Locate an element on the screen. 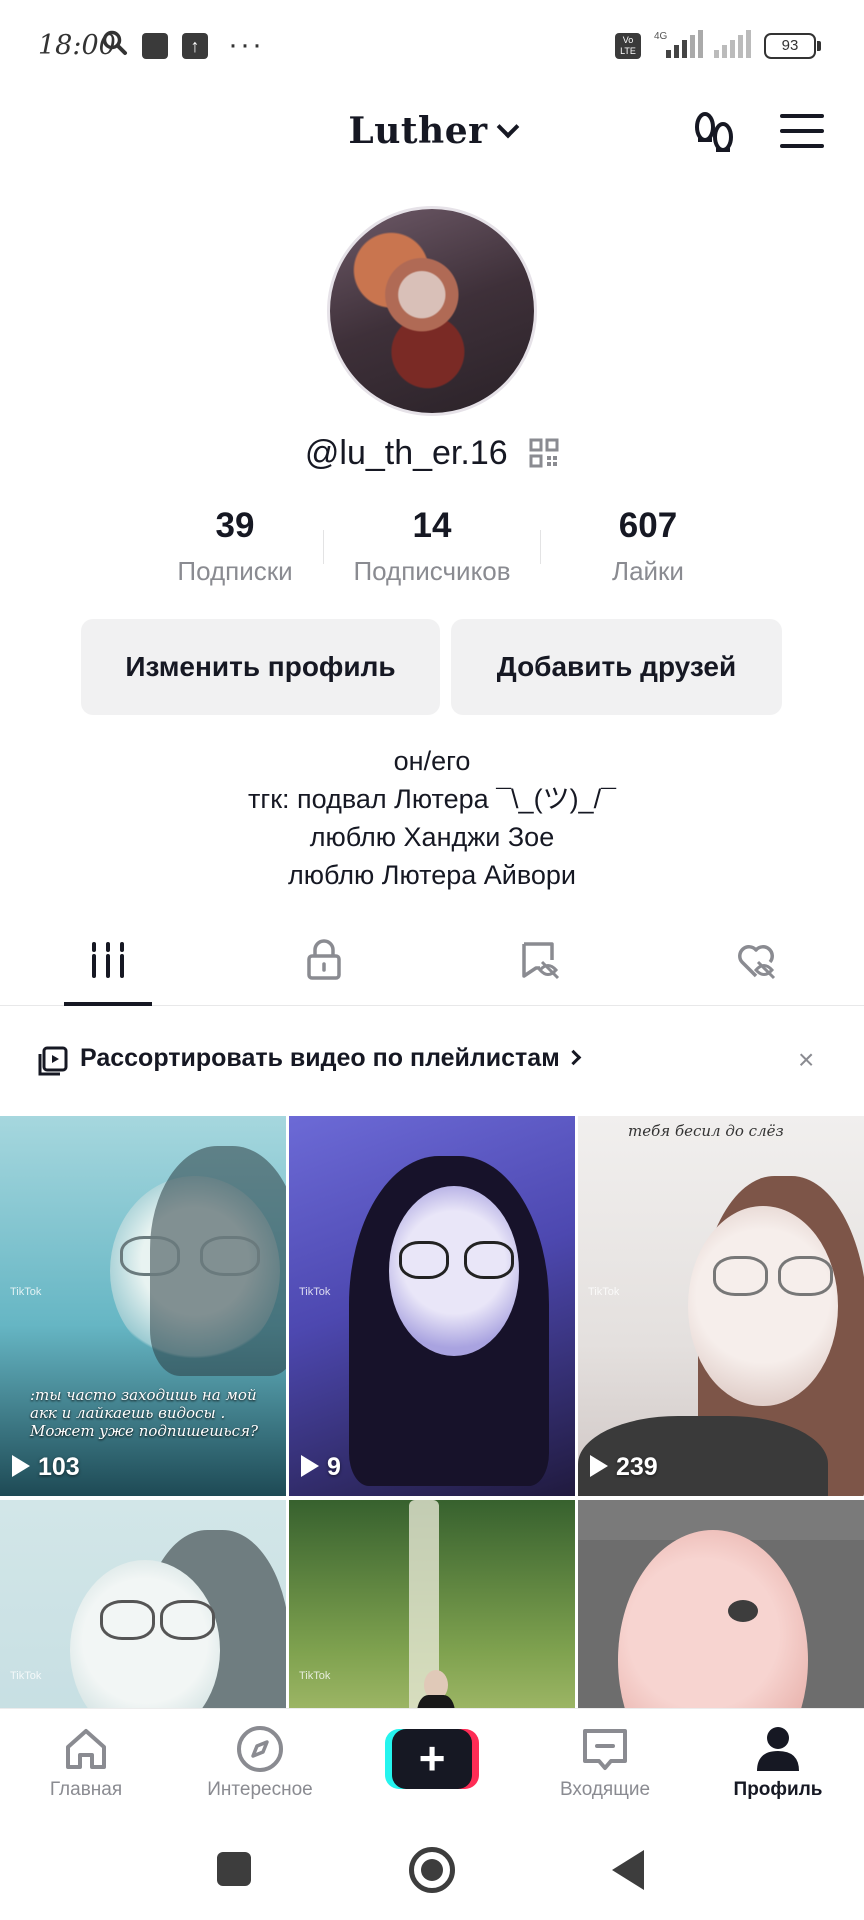 The height and width of the screenshot is (1920, 864). bio-line: тгк: подвал Лютера ¯\_(ツ)_/¯ is located at coordinates (432, 799).